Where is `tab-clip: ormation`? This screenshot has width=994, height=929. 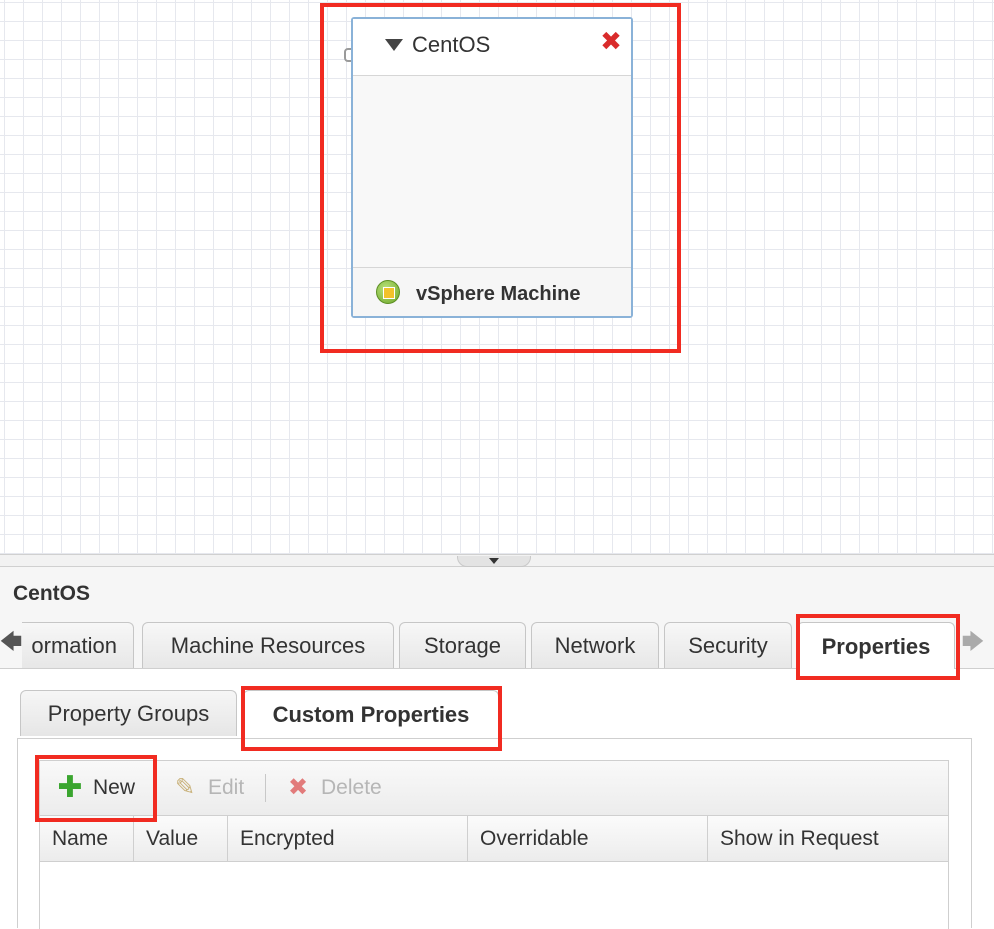 tab-clip: ormation is located at coordinates (78, 644).